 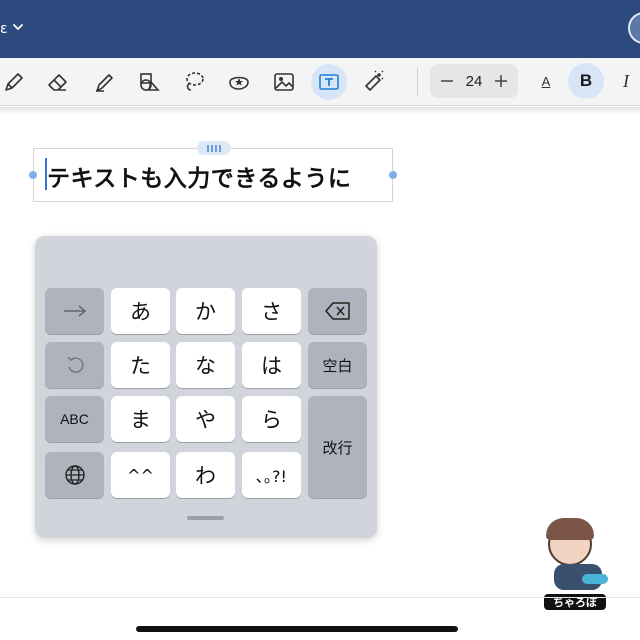 What do you see at coordinates (634, 28) in the screenshot?
I see `account-avatar` at bounding box center [634, 28].